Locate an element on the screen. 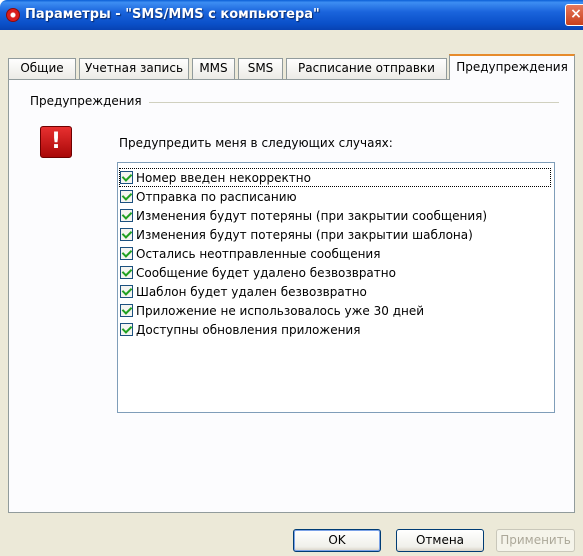 The image size is (583, 556). list-item: Сообщение будет удалено безвозвратно is located at coordinates (258, 272).